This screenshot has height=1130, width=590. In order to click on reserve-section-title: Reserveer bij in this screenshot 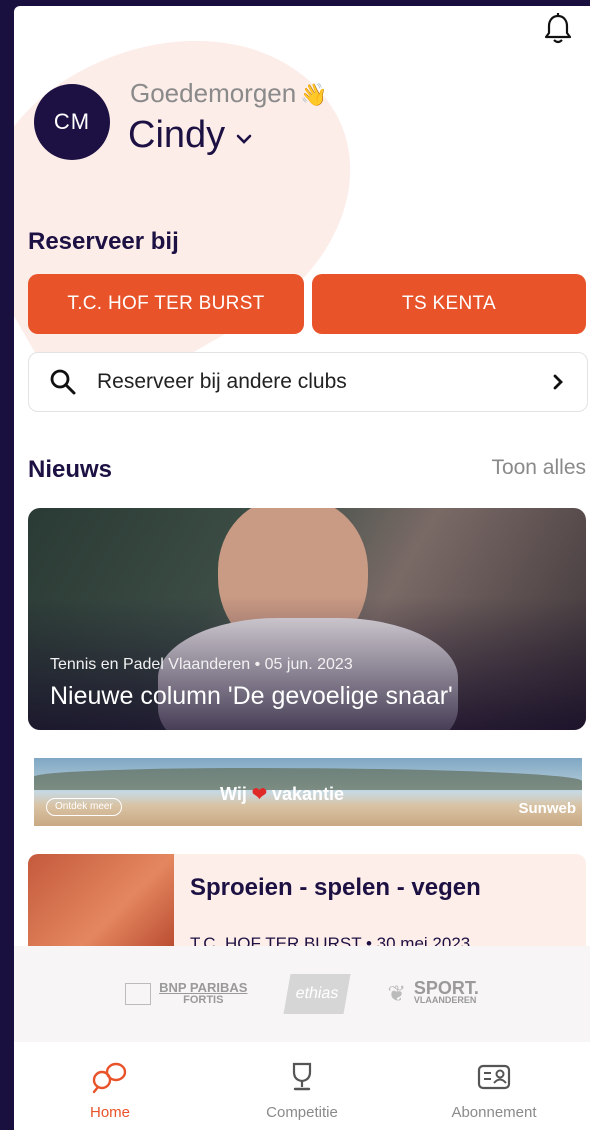, I will do `click(103, 241)`.